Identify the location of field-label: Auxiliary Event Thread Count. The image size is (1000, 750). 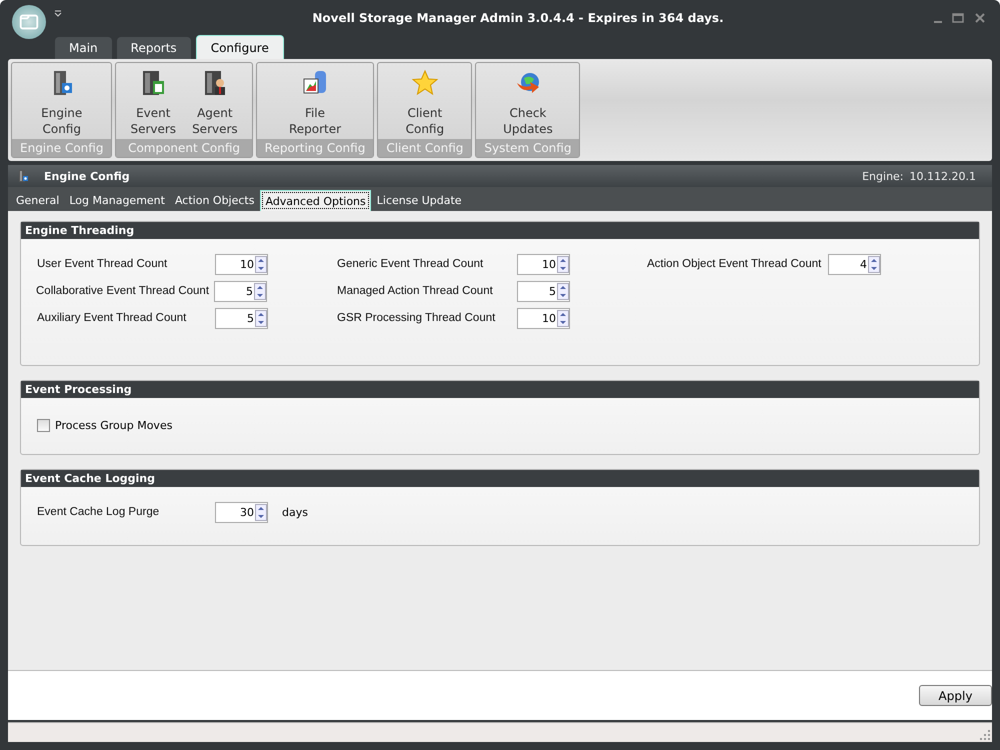
(112, 318).